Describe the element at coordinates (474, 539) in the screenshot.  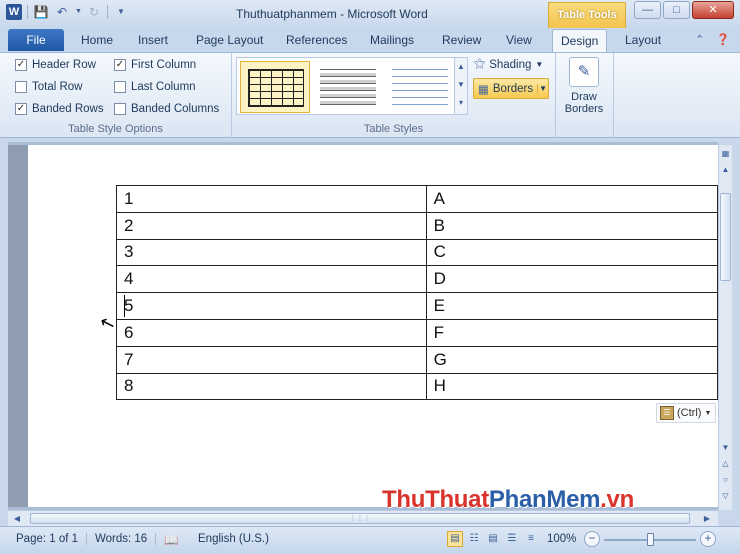
I see `full-screen-reading-icon: ☷` at that location.